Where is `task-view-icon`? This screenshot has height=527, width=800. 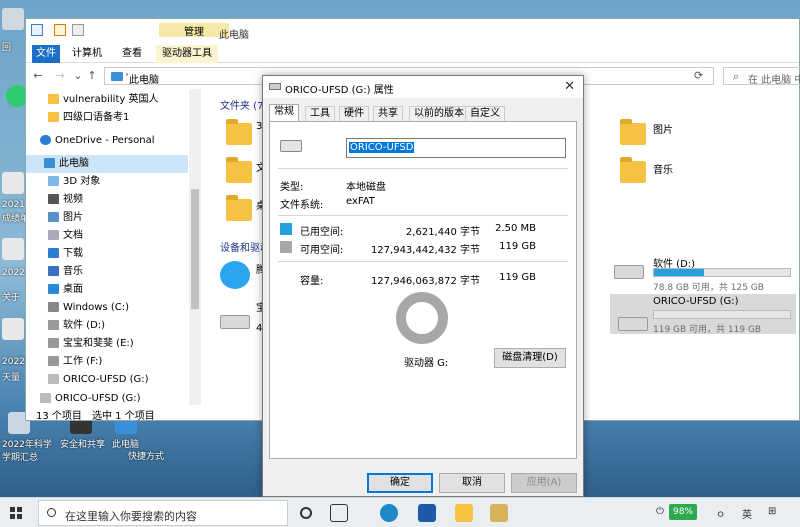 task-view-icon is located at coordinates (306, 513).